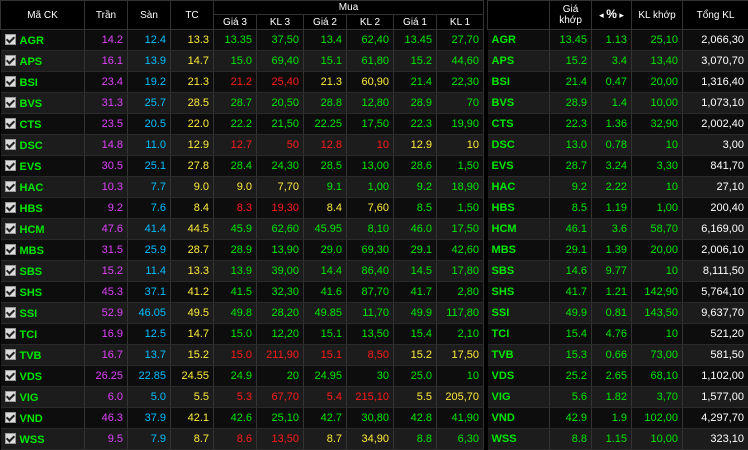  Describe the element at coordinates (43, 145) in the screenshot. I see `symbol-cell: DSC` at that location.